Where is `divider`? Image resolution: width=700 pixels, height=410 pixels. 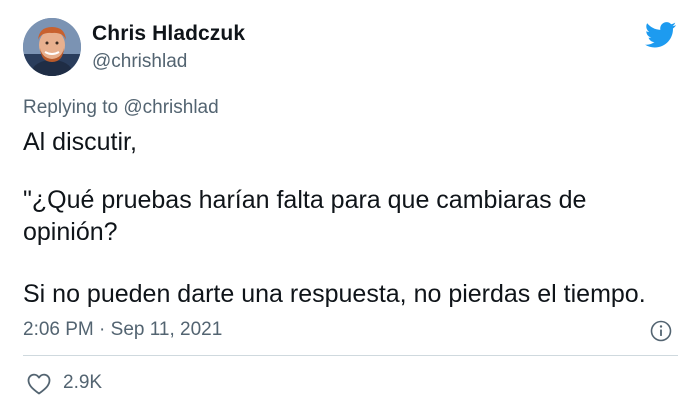
divider is located at coordinates (350, 355).